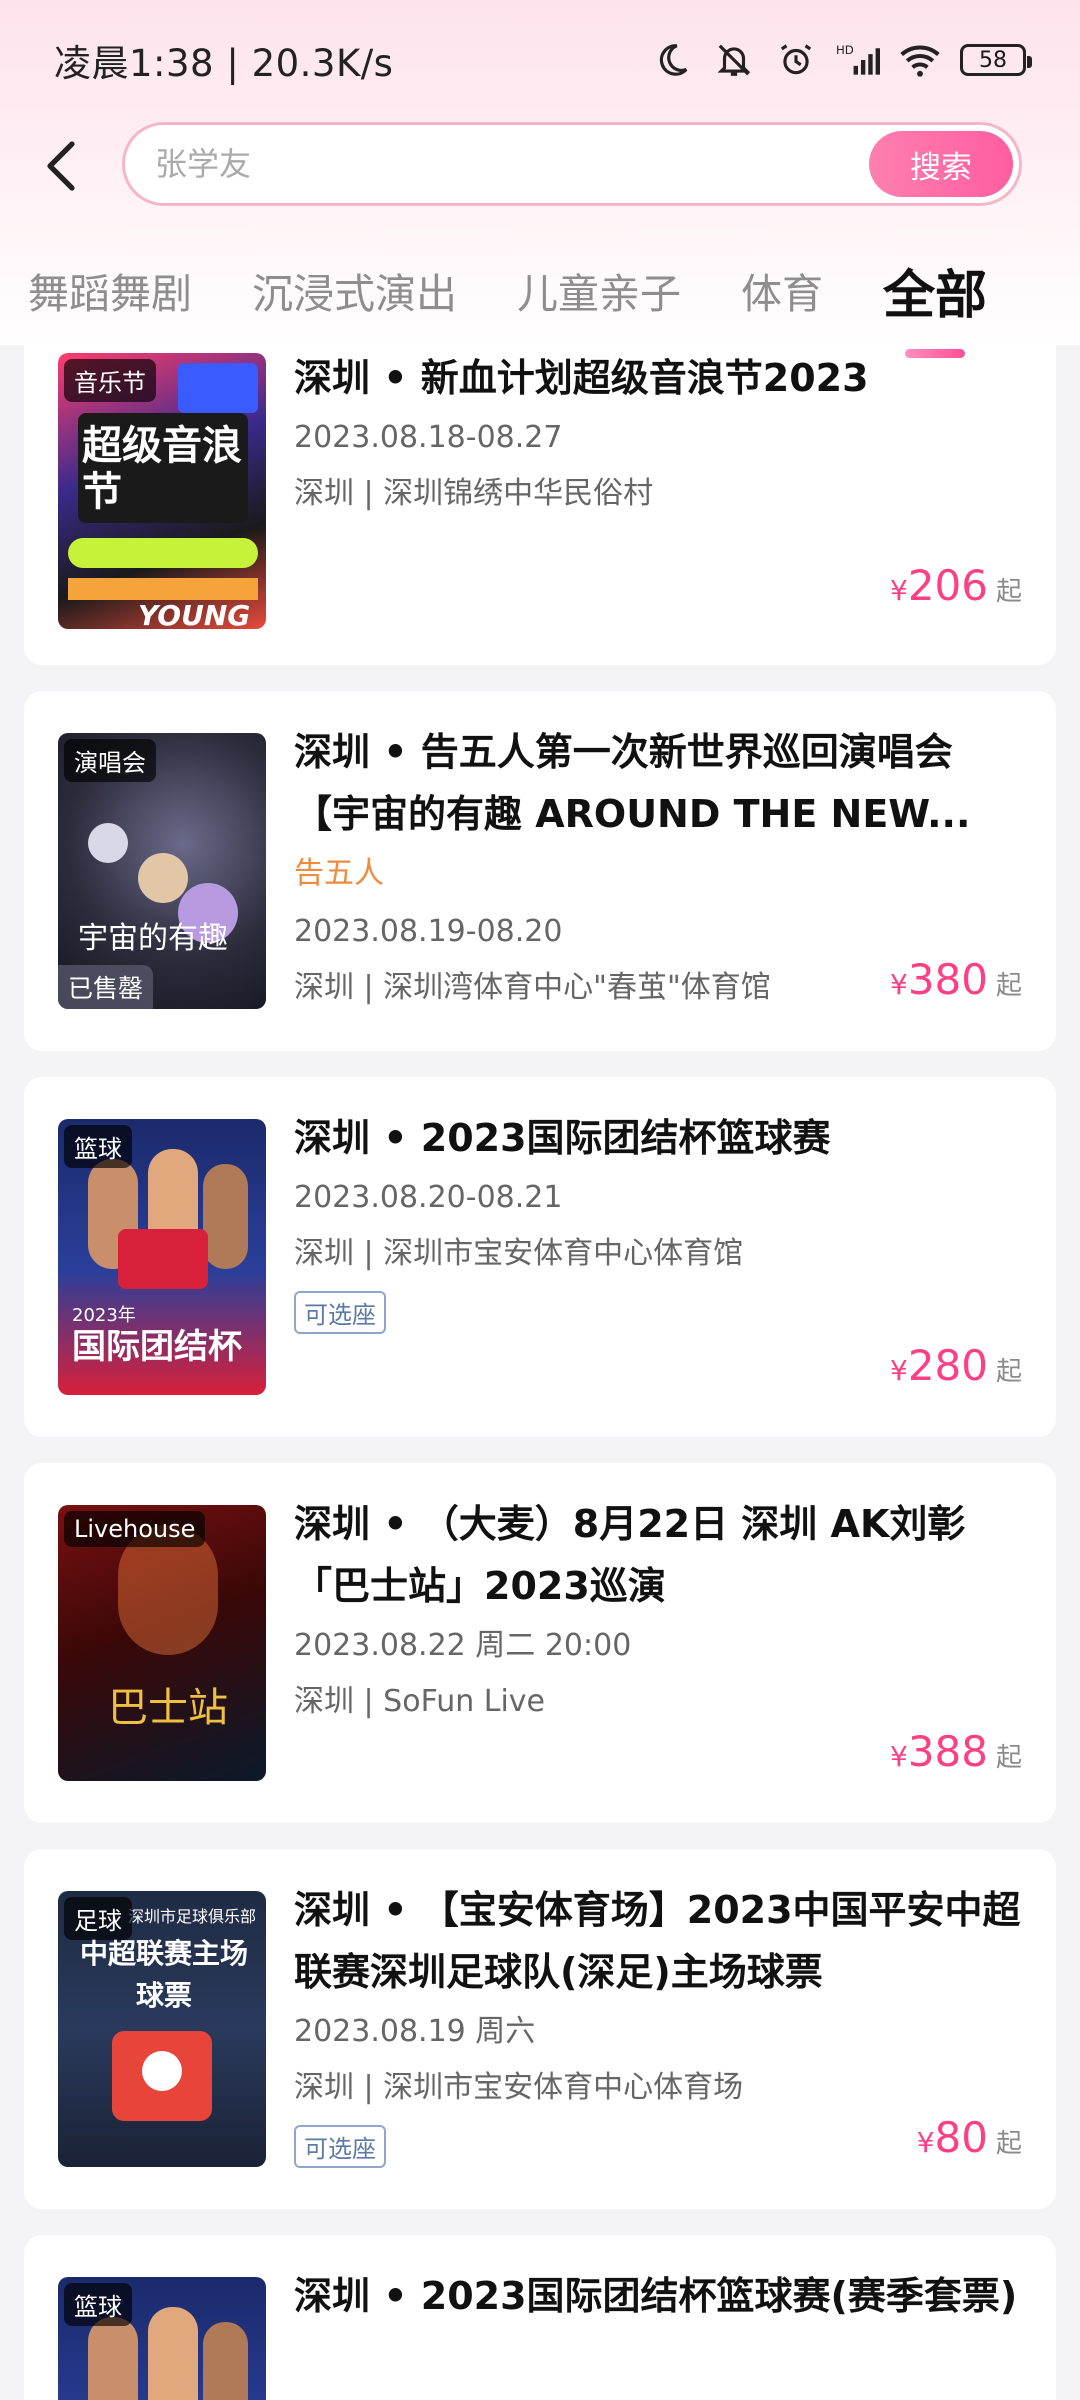 The height and width of the screenshot is (2400, 1080). Describe the element at coordinates (162, 871) in the screenshot. I see `event-poster: 宇宙的有趣 演唱会 已售罄` at that location.